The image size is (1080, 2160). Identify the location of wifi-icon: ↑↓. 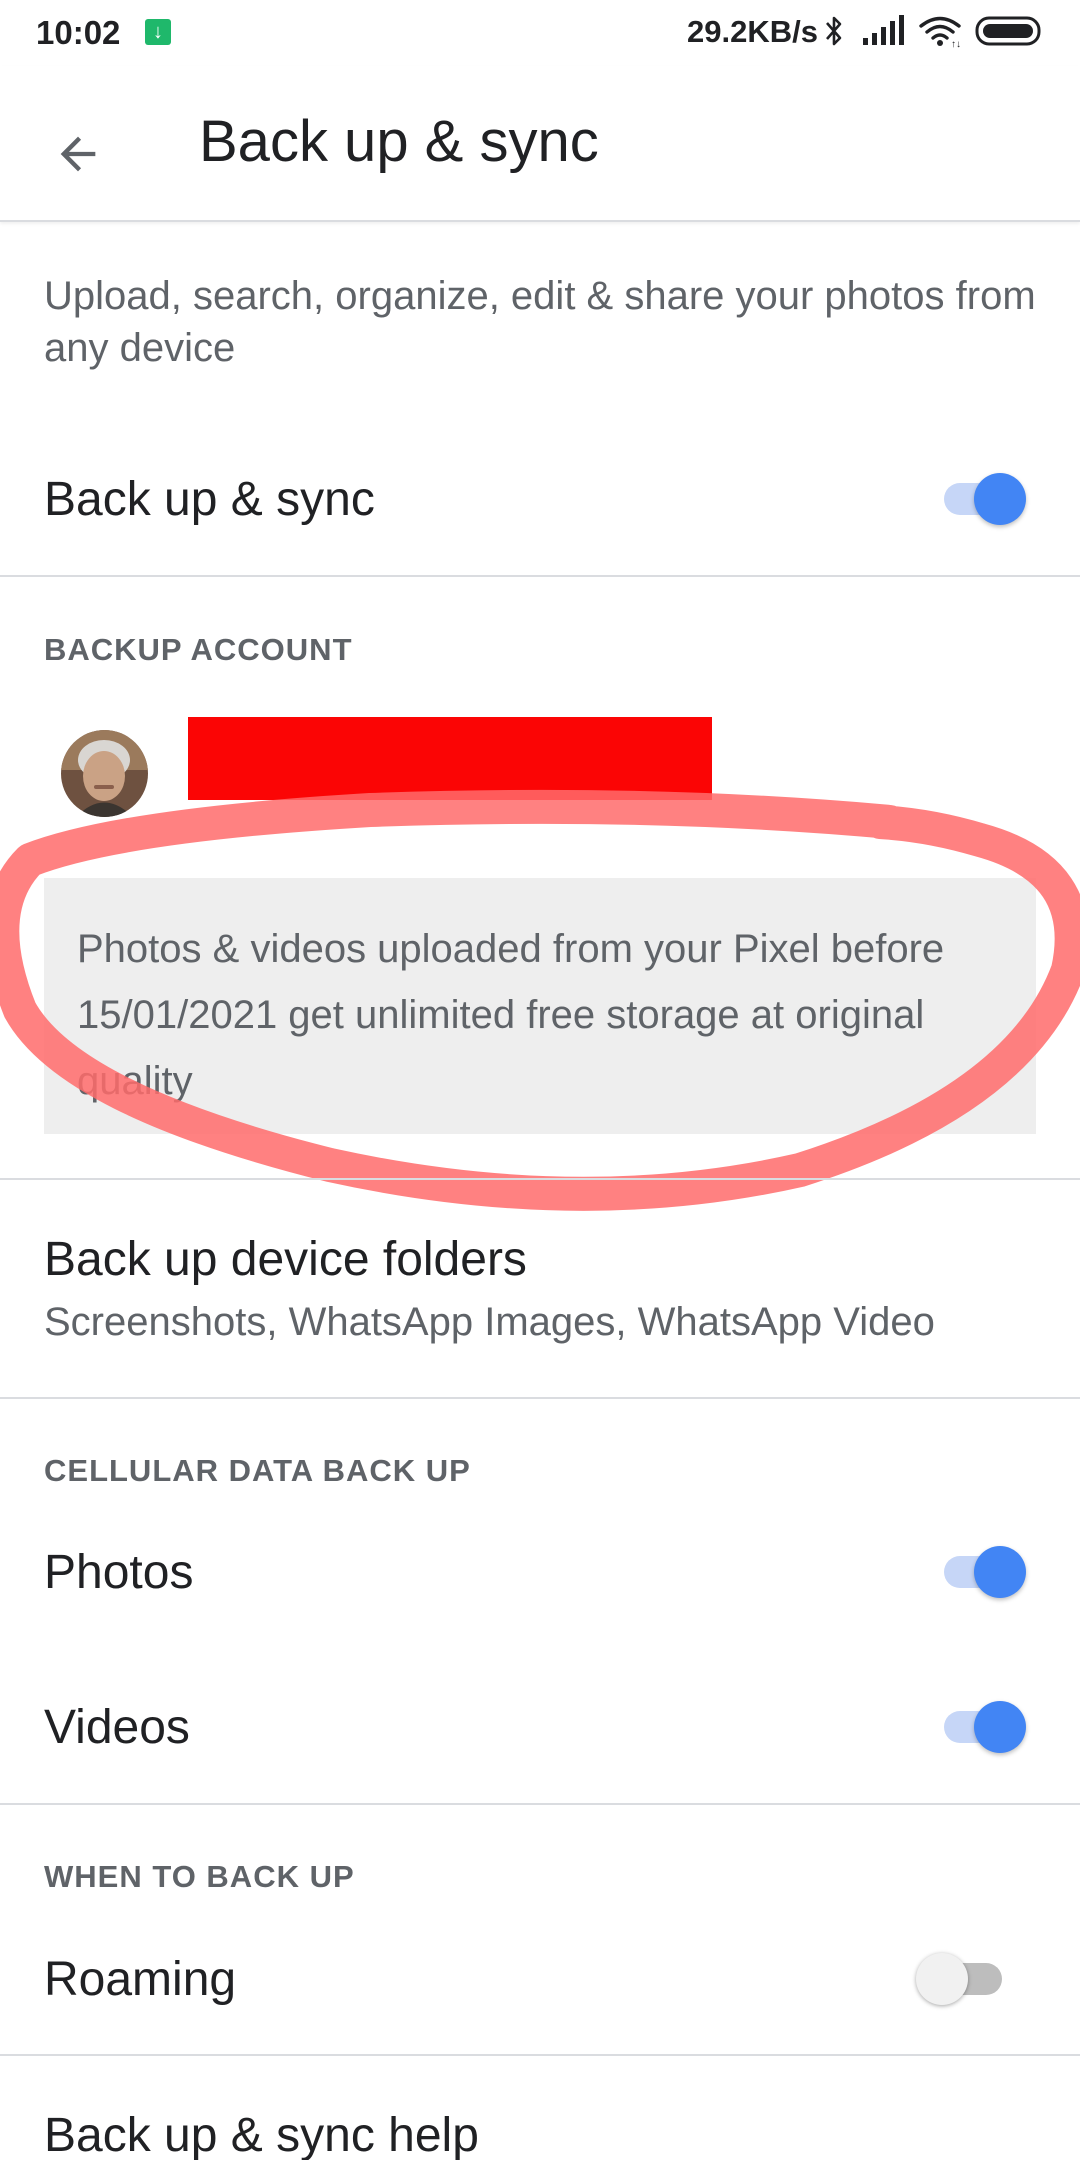
(940, 32).